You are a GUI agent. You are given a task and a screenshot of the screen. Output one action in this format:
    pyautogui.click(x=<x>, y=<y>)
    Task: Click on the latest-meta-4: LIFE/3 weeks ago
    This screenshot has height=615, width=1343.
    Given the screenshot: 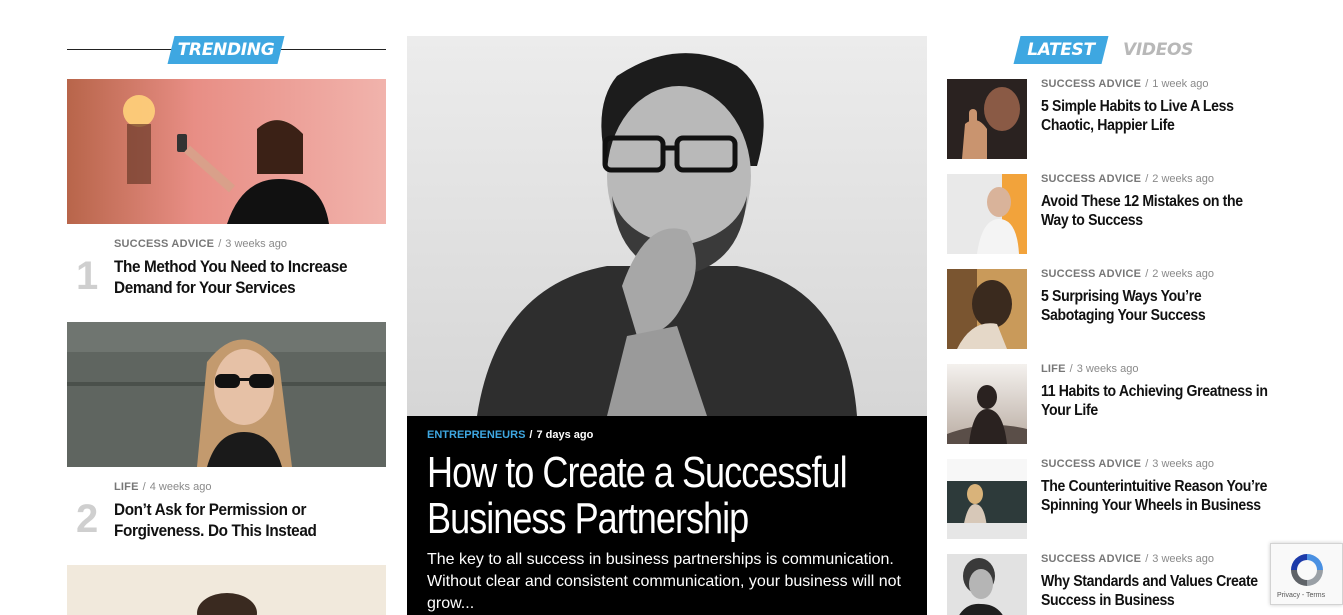 What is the action you would take?
    pyautogui.click(x=1090, y=369)
    